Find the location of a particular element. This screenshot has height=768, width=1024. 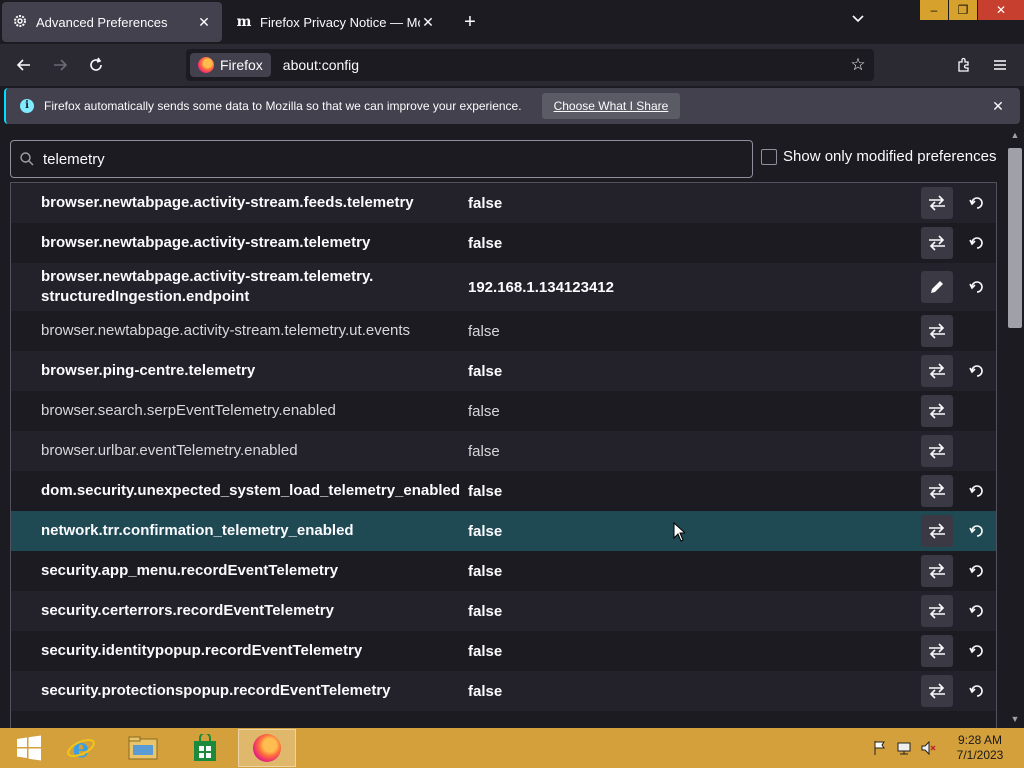

reload-icon is located at coordinates (96, 64).